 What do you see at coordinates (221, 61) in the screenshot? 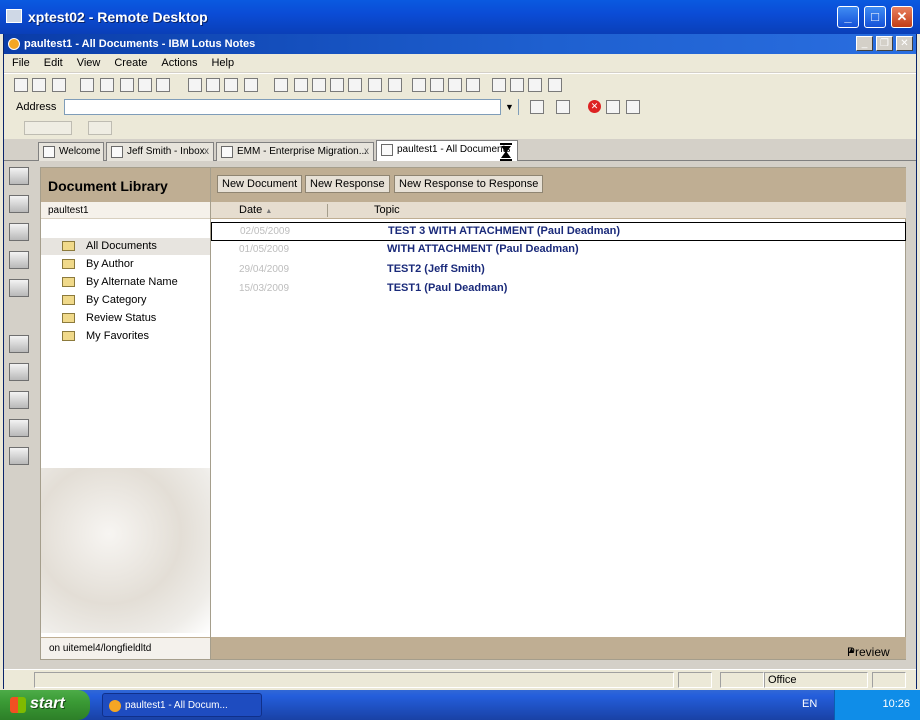
I see `menu-help: Help` at bounding box center [221, 61].